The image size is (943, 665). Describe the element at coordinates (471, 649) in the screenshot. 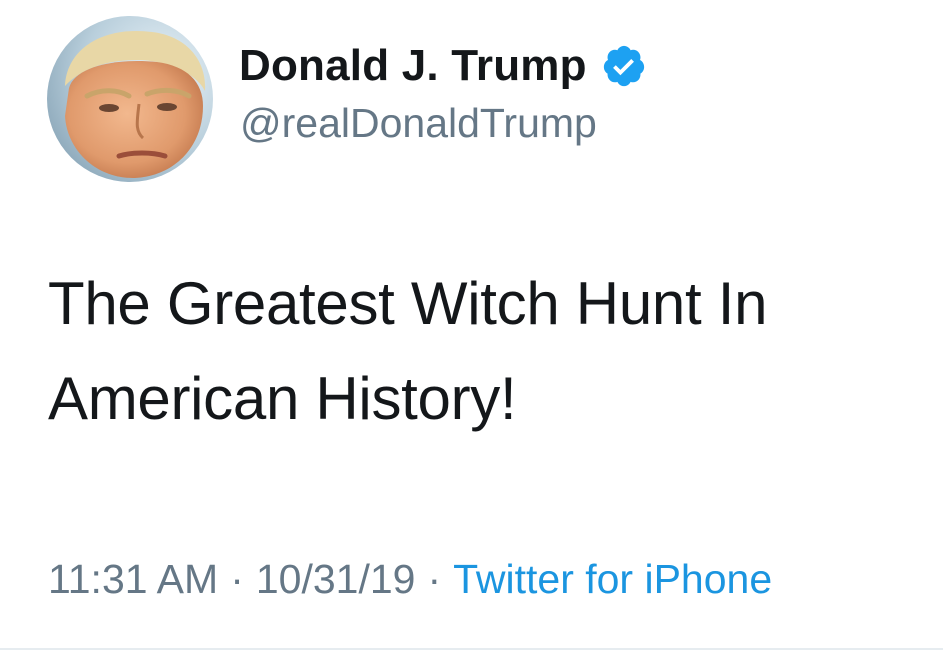

I see `divider` at that location.